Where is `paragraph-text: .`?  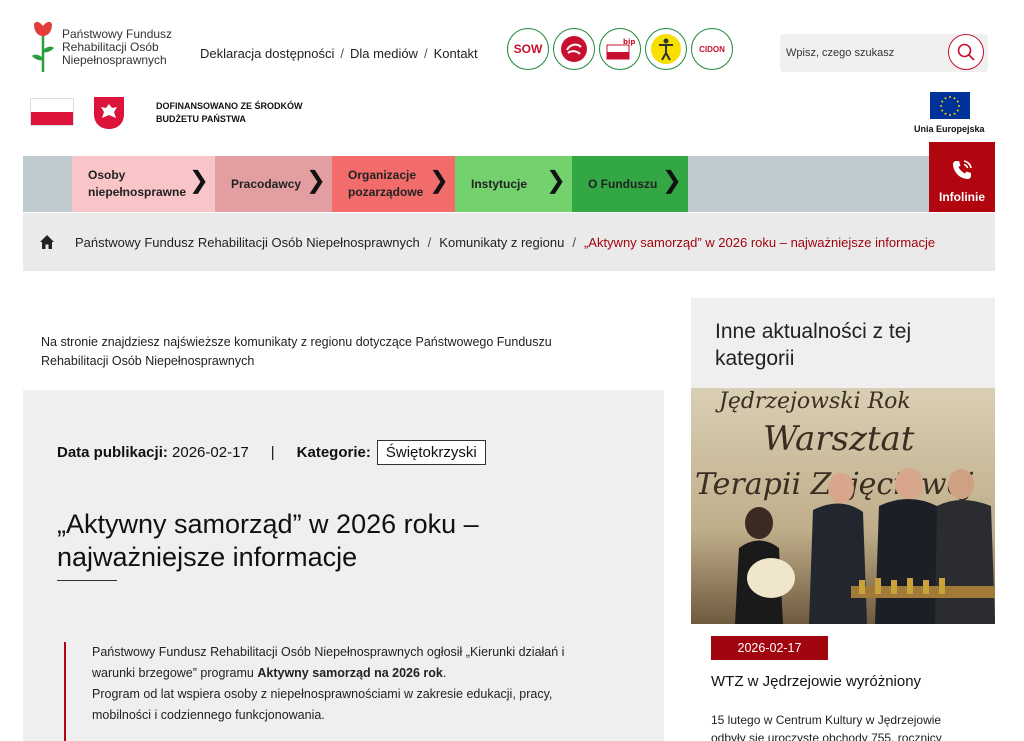 paragraph-text: . is located at coordinates (444, 673).